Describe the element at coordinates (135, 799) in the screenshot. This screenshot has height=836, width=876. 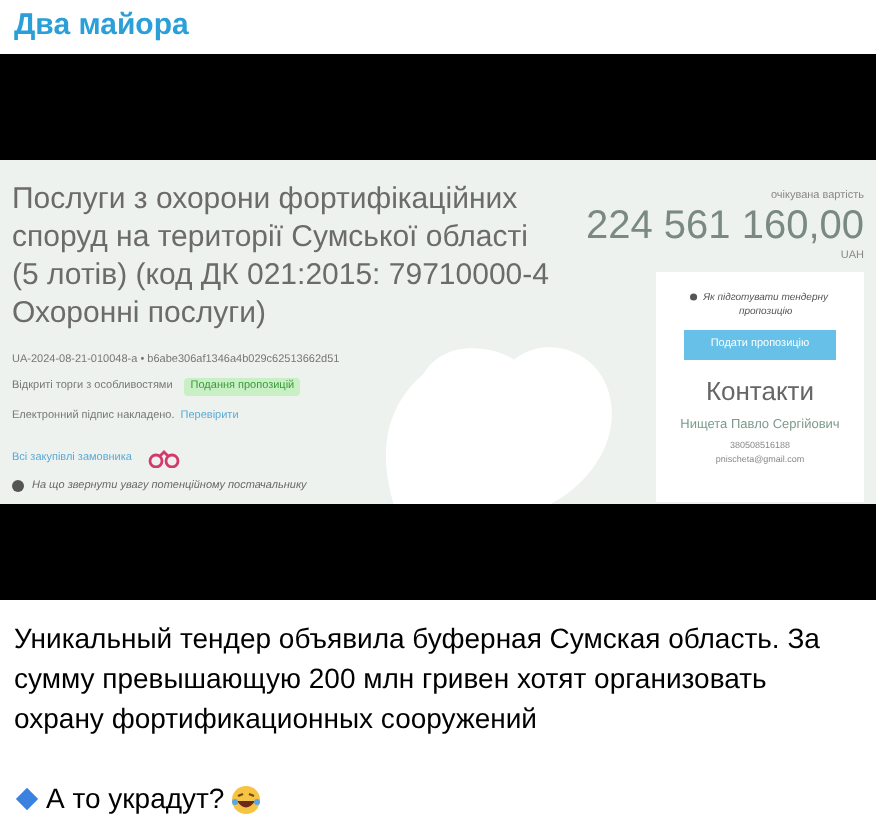
I see `post-footer: А то украдут?` at that location.